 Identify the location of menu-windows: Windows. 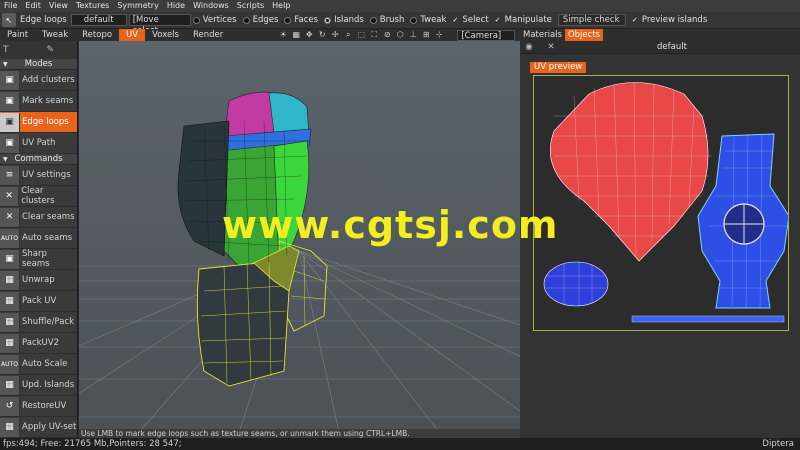
(211, 6).